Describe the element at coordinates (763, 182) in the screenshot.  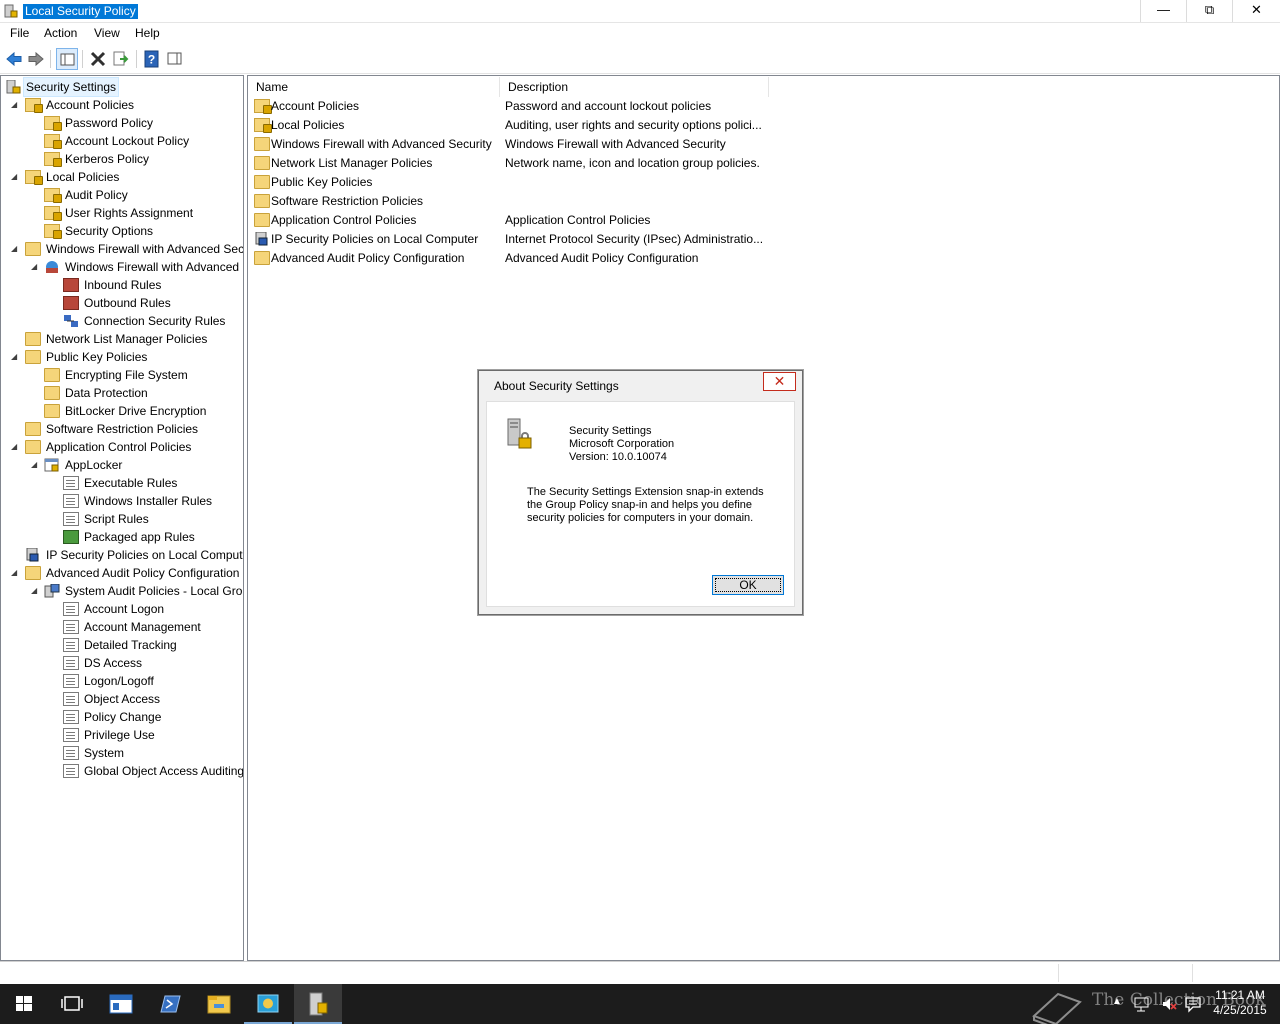
I see `list-item: Public Key Policies` at that location.